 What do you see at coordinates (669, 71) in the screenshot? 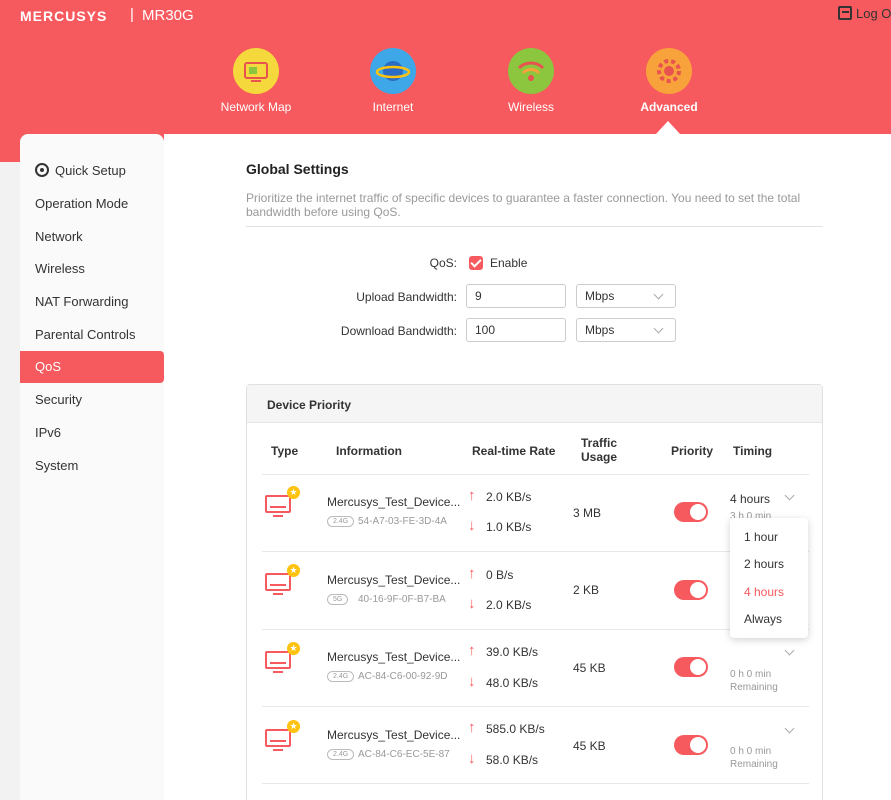
I see `advanced-gear-icon` at bounding box center [669, 71].